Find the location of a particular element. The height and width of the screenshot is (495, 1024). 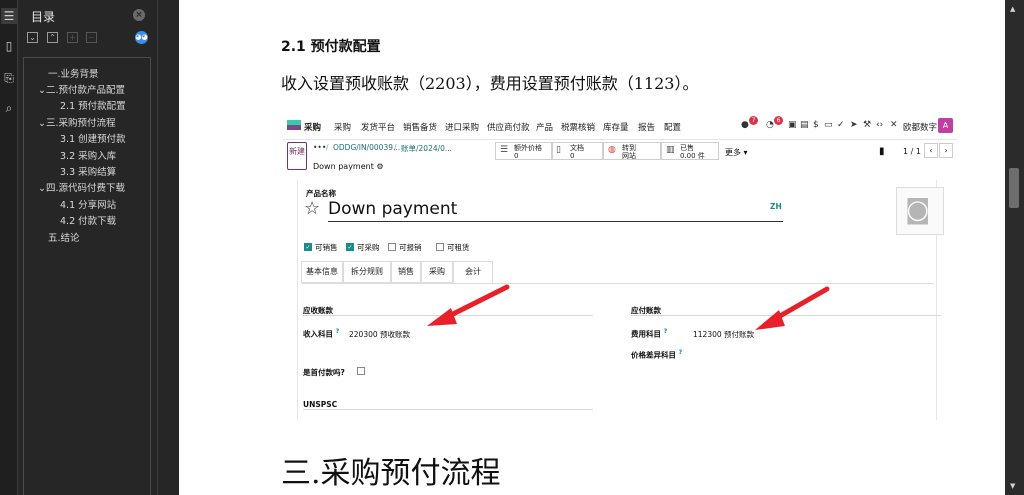

tab-purchase: 采购 is located at coordinates (437, 272).